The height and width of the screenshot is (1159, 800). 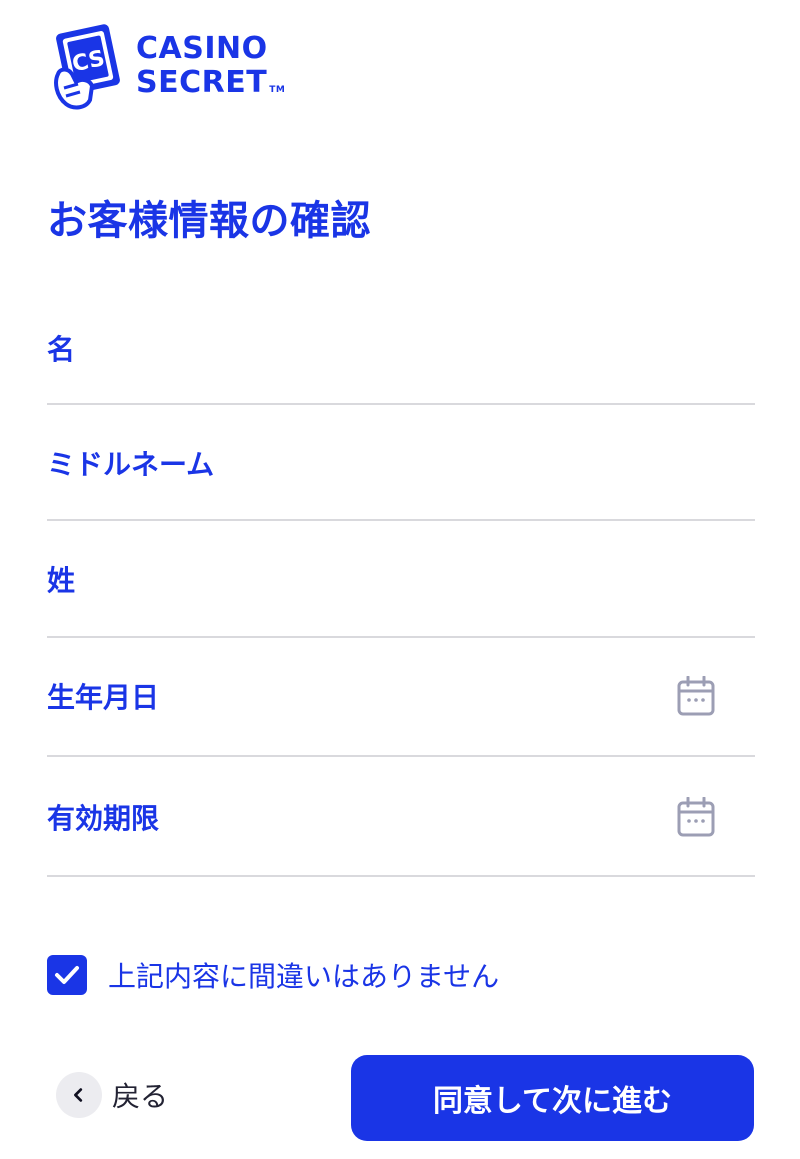 What do you see at coordinates (202, 48) in the screenshot?
I see `brand-name-line1: CASINO` at bounding box center [202, 48].